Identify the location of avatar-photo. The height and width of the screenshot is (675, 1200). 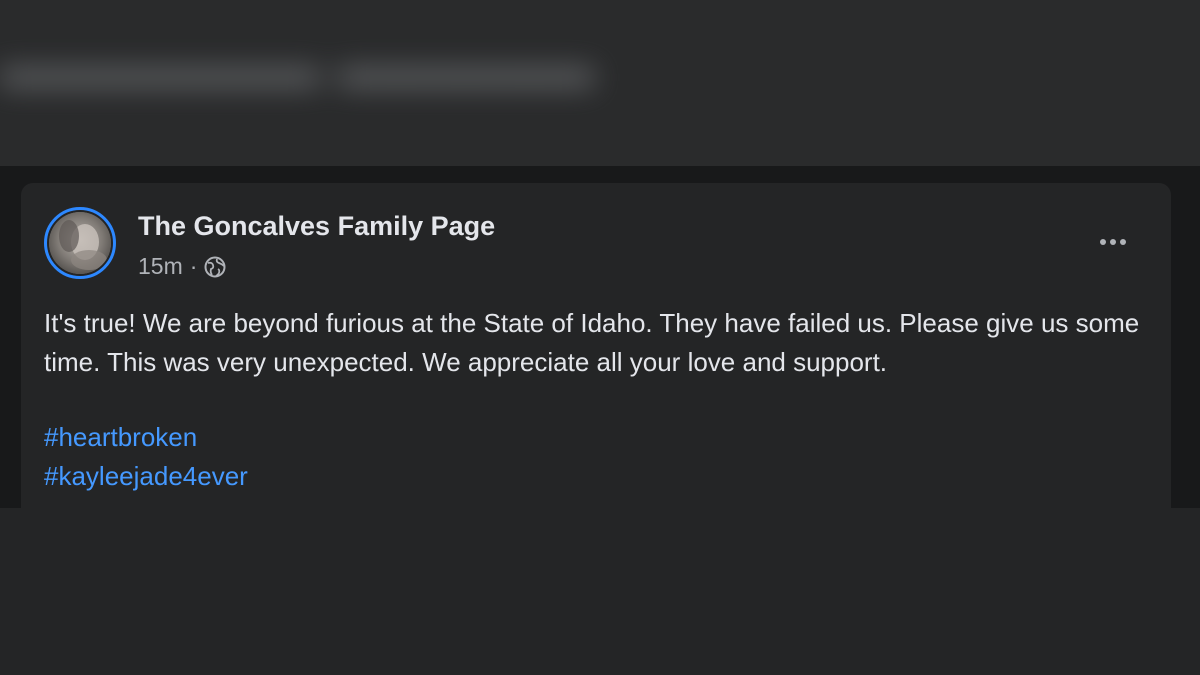
(80, 243).